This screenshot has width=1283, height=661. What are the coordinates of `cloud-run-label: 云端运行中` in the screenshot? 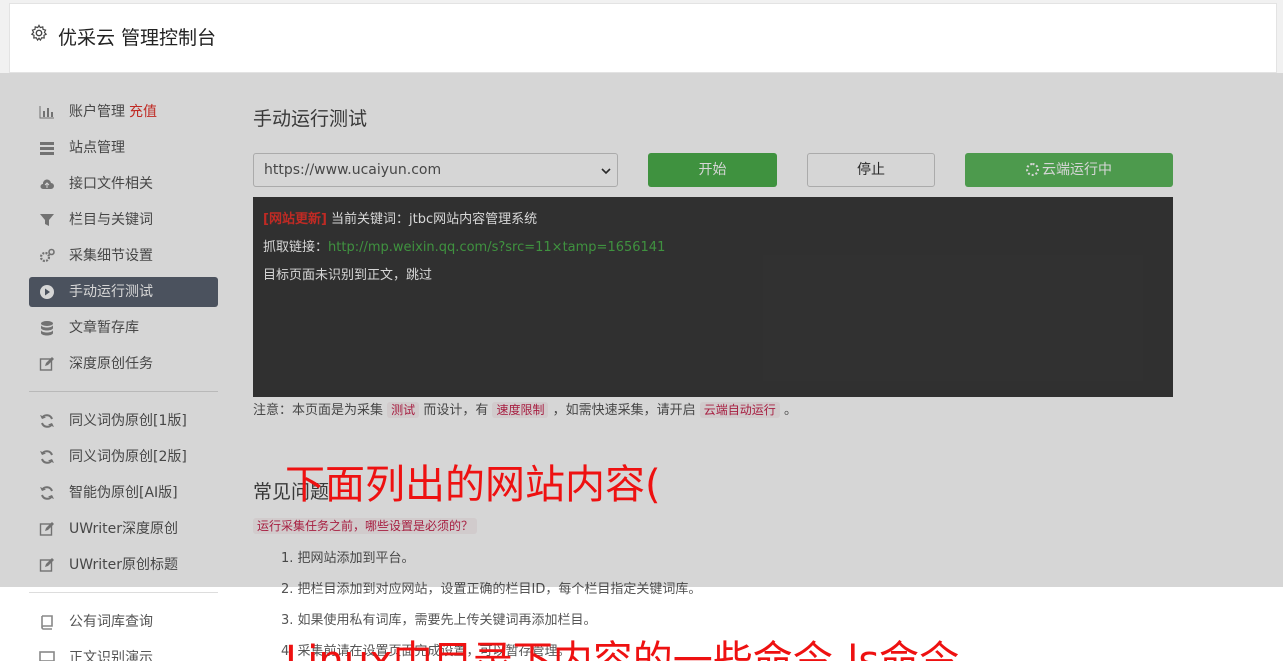 It's located at (1077, 170).